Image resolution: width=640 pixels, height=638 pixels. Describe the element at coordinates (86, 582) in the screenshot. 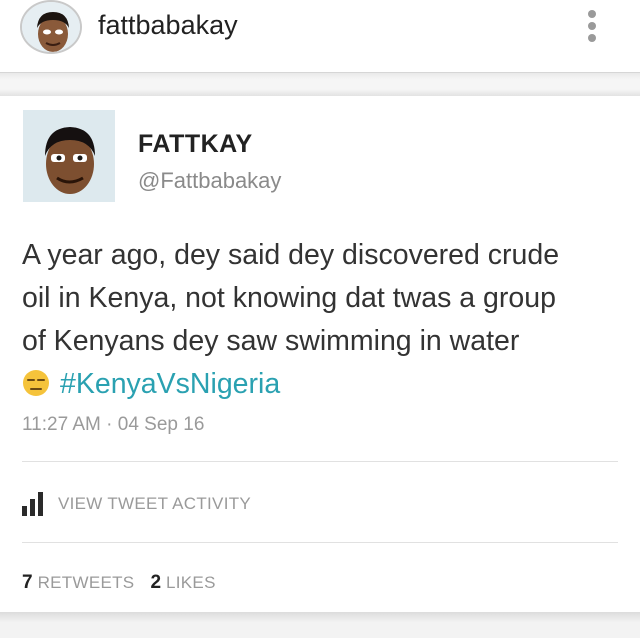

I see `retweets-label: RETWEETS` at that location.